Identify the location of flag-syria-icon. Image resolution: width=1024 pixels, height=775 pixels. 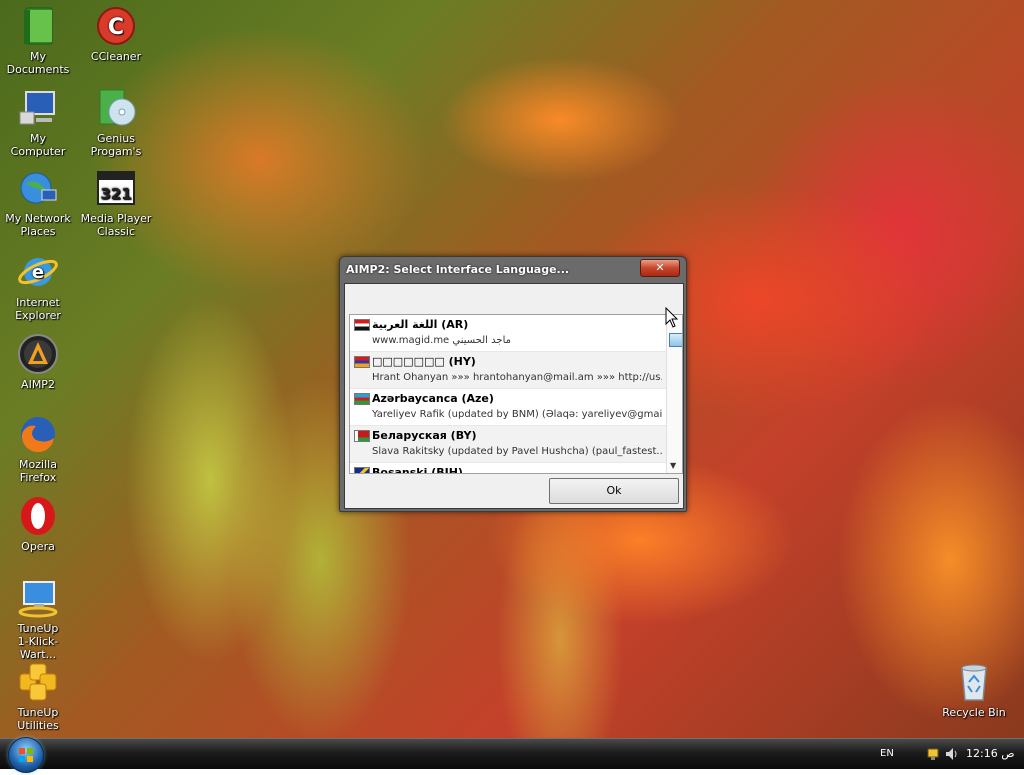
(362, 325).